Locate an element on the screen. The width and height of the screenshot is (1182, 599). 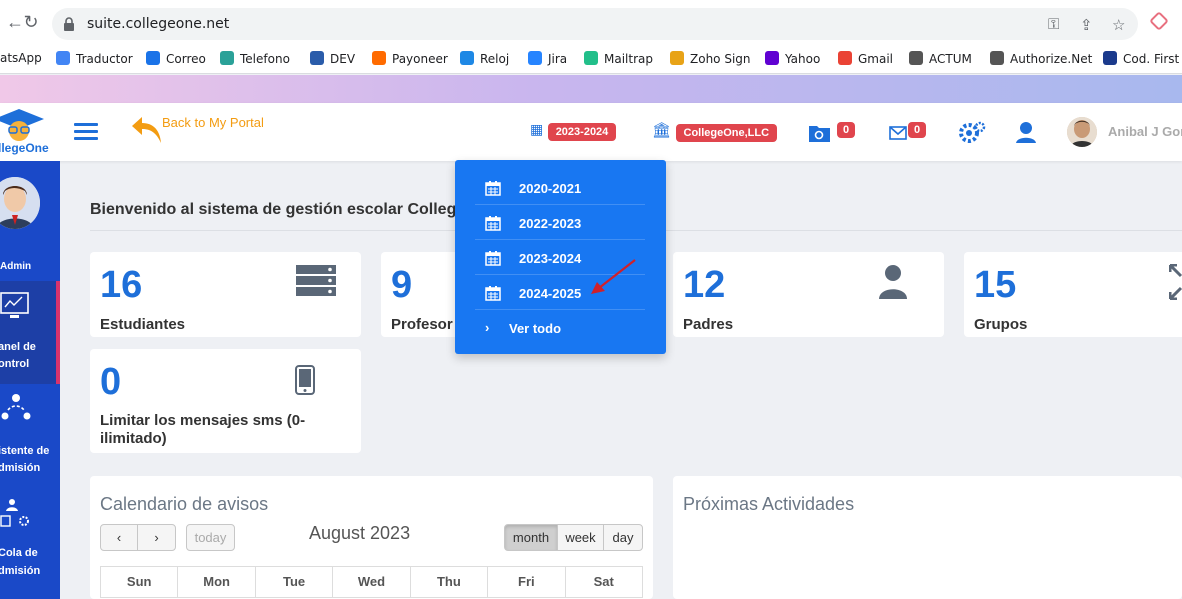
address-bar: suite.collegeone.net ⚿ ⇪ ☆ is located at coordinates (595, 24).